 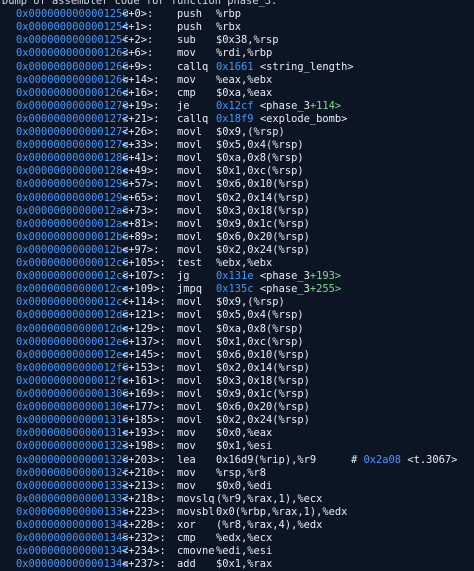 I want to click on instruction-address: 0x0000000000001328, so click(x=72, y=459).